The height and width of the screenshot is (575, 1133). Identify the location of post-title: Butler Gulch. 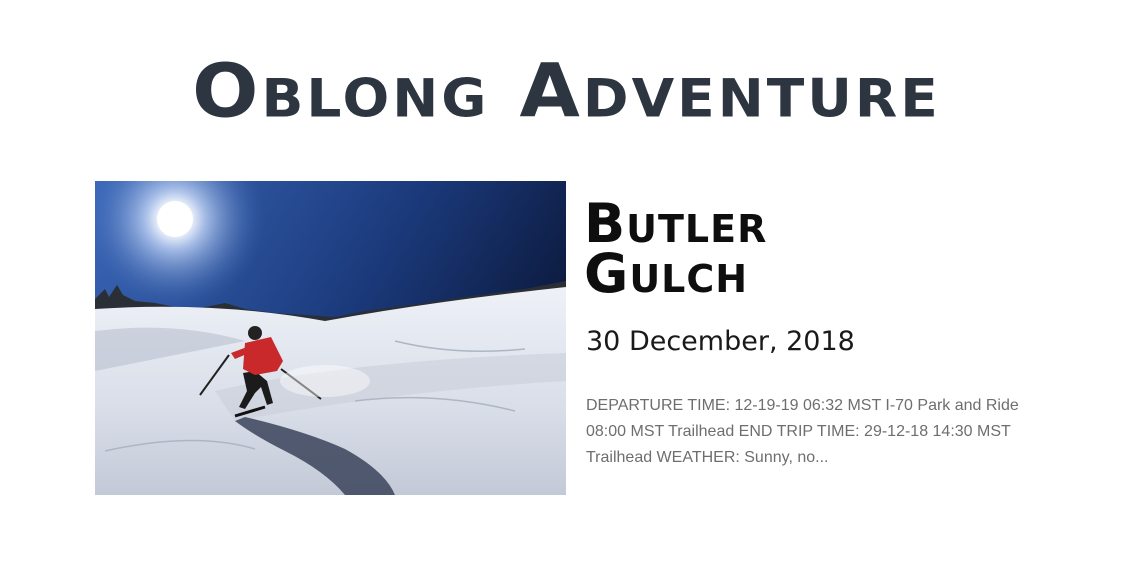
(744, 249).